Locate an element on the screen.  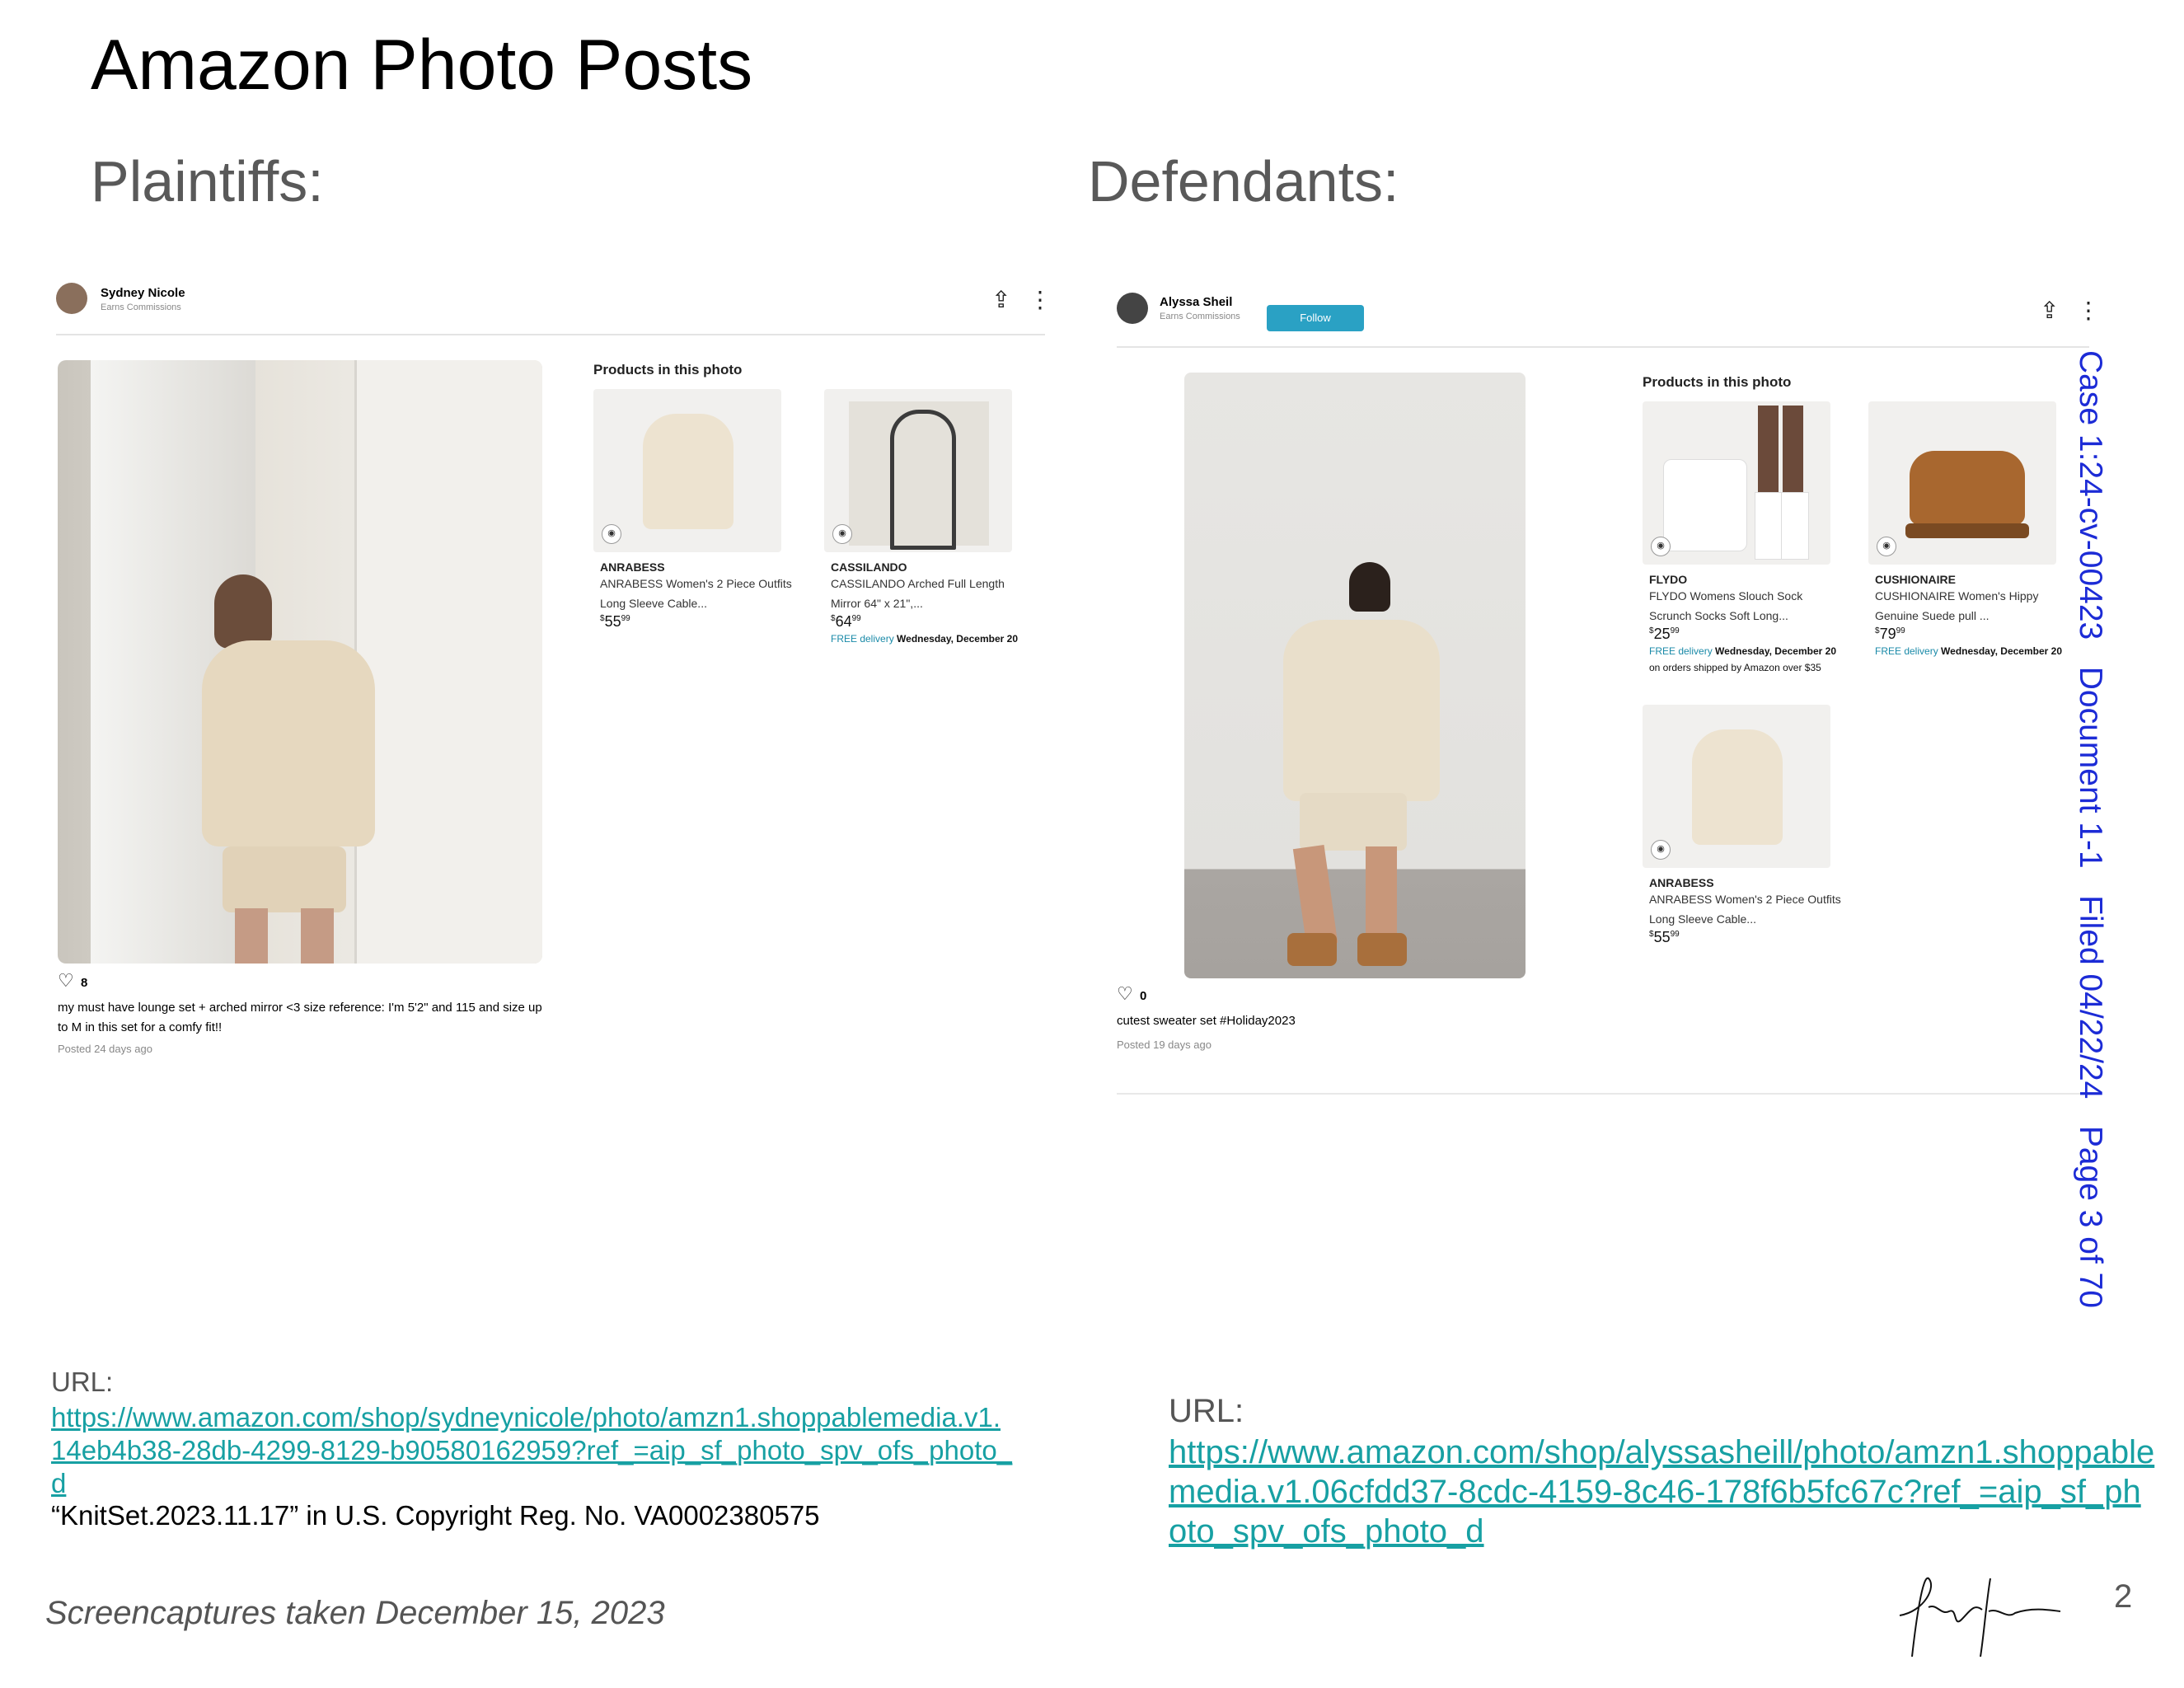
page-title: Amazon Photo Posts is located at coordinates (422, 66).